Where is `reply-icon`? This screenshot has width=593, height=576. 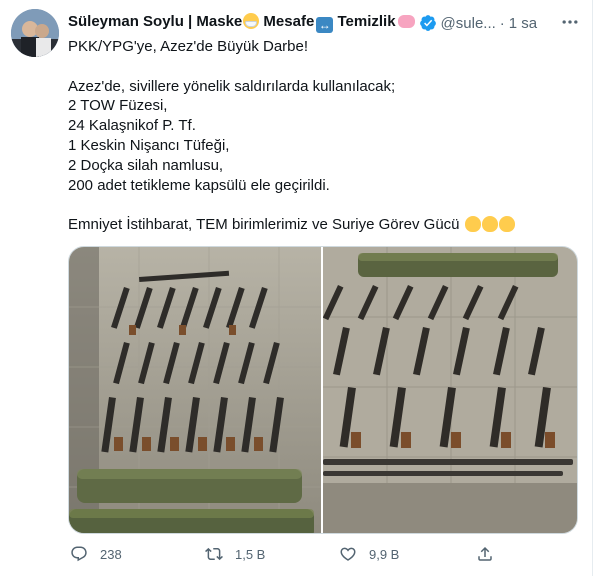 reply-icon is located at coordinates (79, 554).